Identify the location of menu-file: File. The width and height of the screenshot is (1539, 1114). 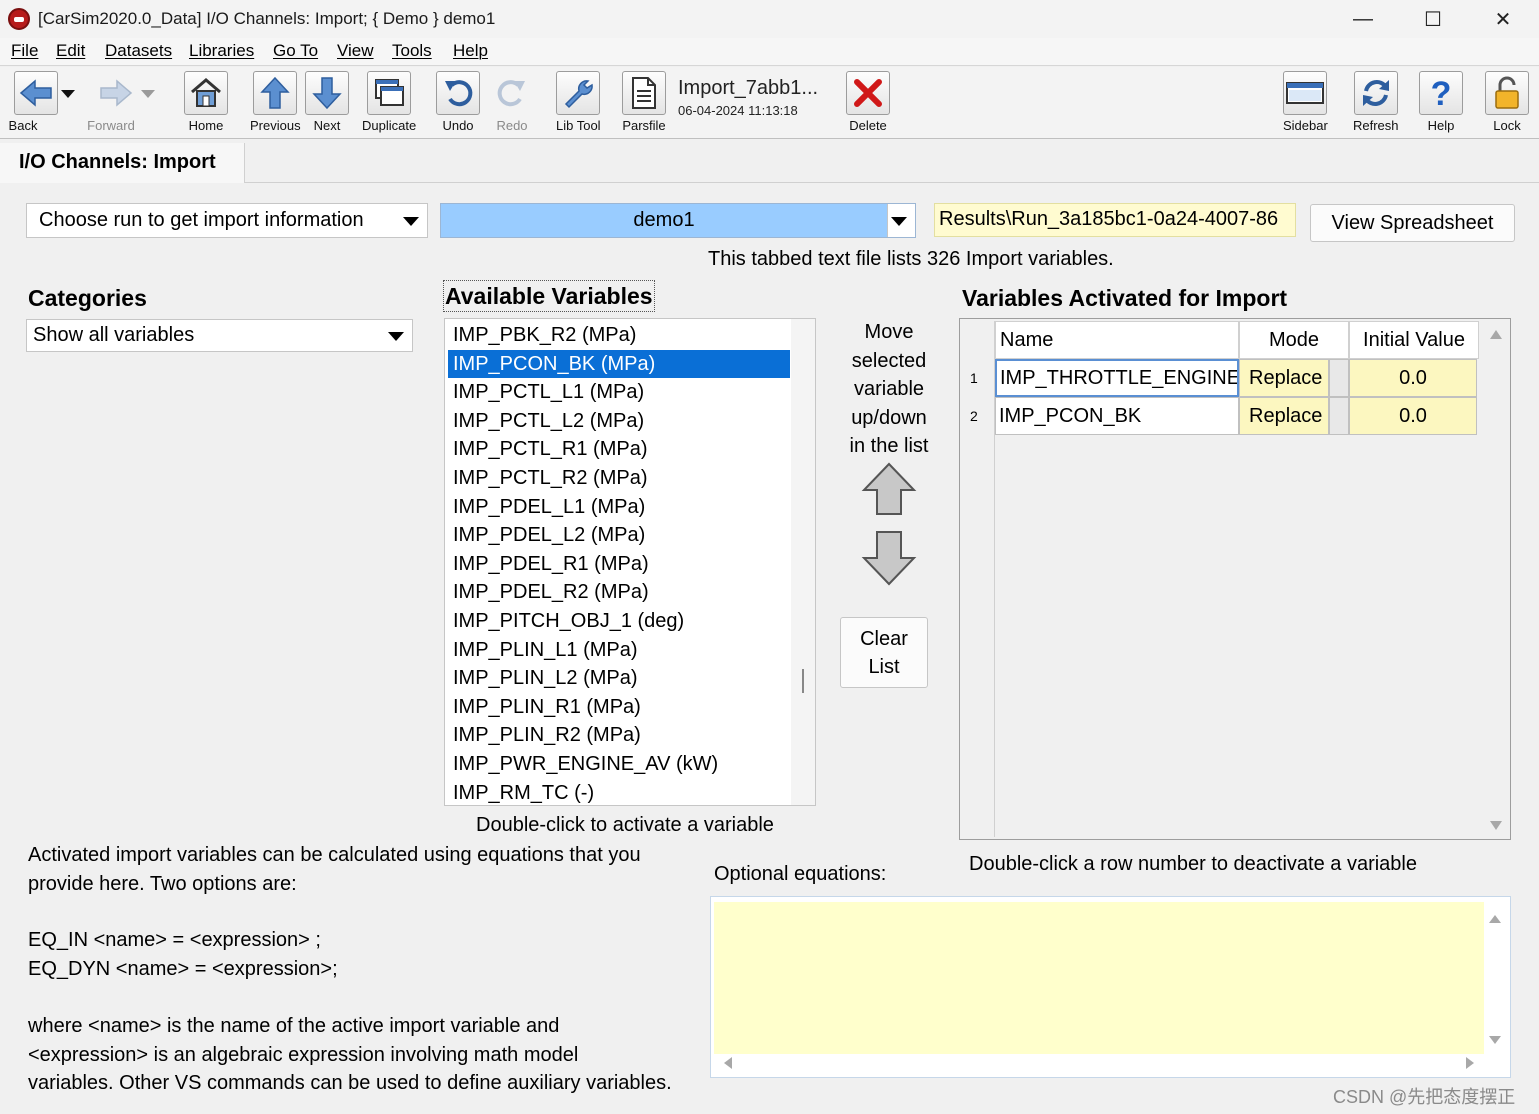
(24, 51).